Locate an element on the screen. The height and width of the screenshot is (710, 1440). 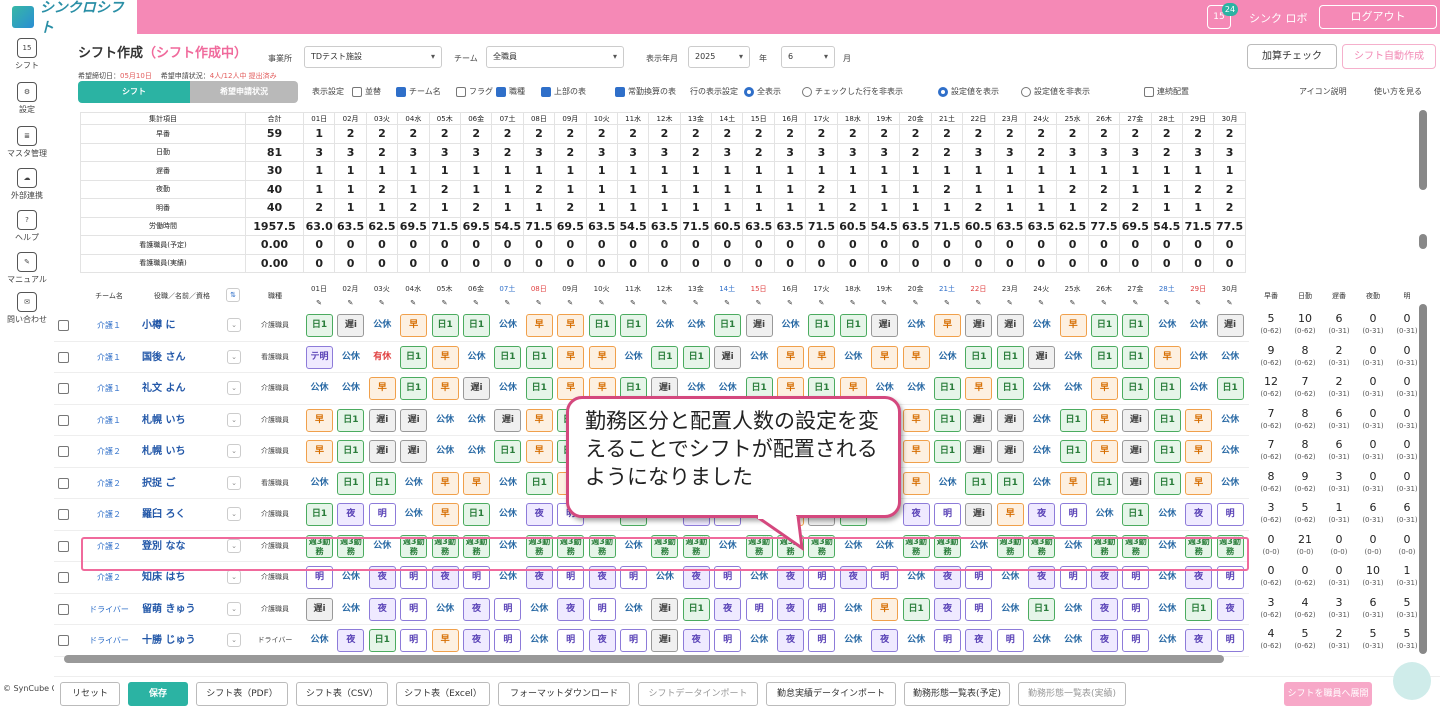
actual-list-button: 勤務形態一覧表(実績) is located at coordinates (1072, 694).